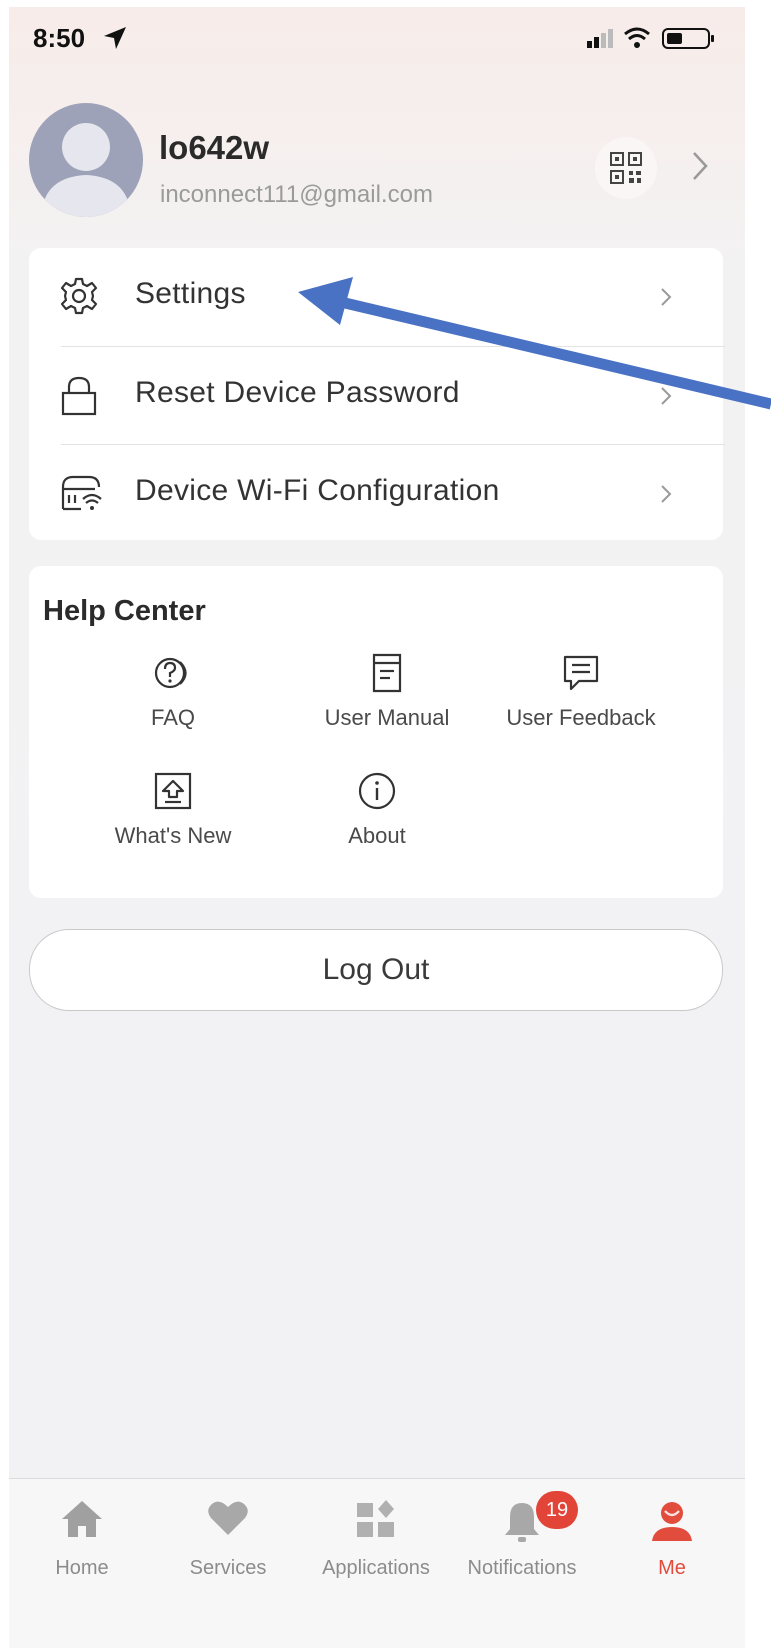  Describe the element at coordinates (228, 1518) in the screenshot. I see `heart-icon` at that location.